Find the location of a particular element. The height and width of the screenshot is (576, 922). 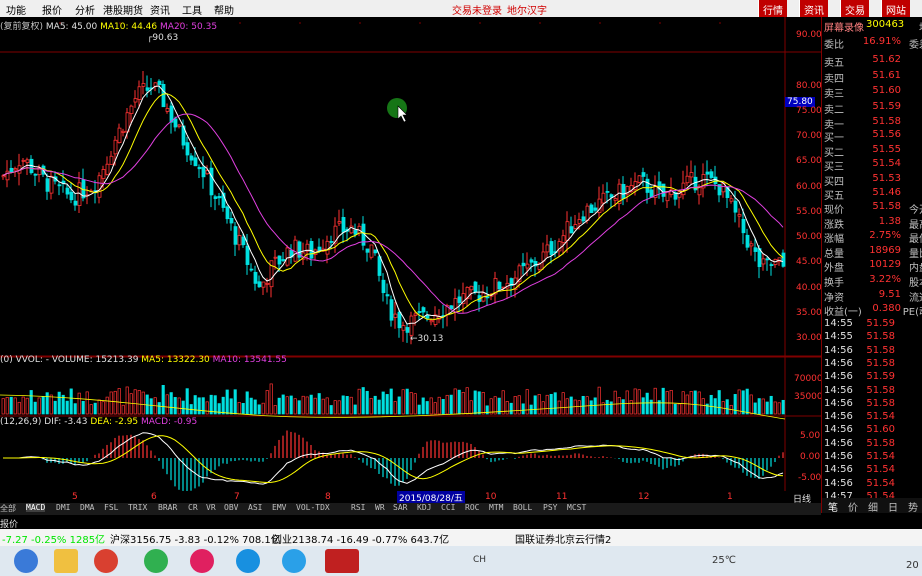

indicator-tab: BOLL is located at coordinates (522, 507).